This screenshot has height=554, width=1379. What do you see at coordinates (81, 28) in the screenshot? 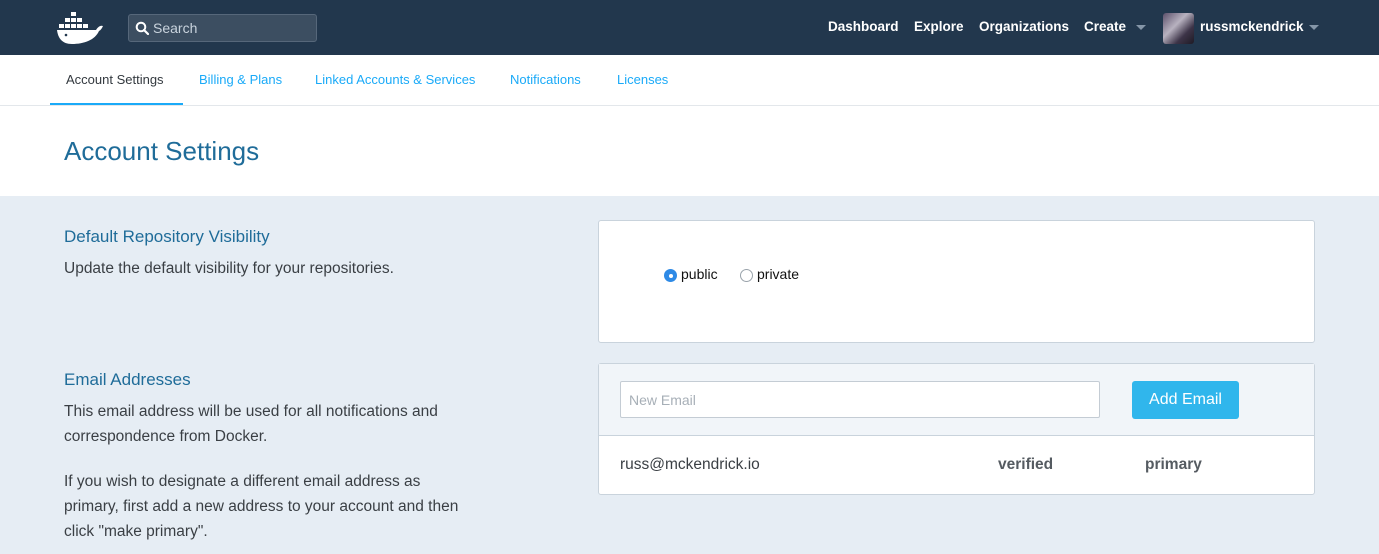
I see `docker-whale-logo-icon` at bounding box center [81, 28].